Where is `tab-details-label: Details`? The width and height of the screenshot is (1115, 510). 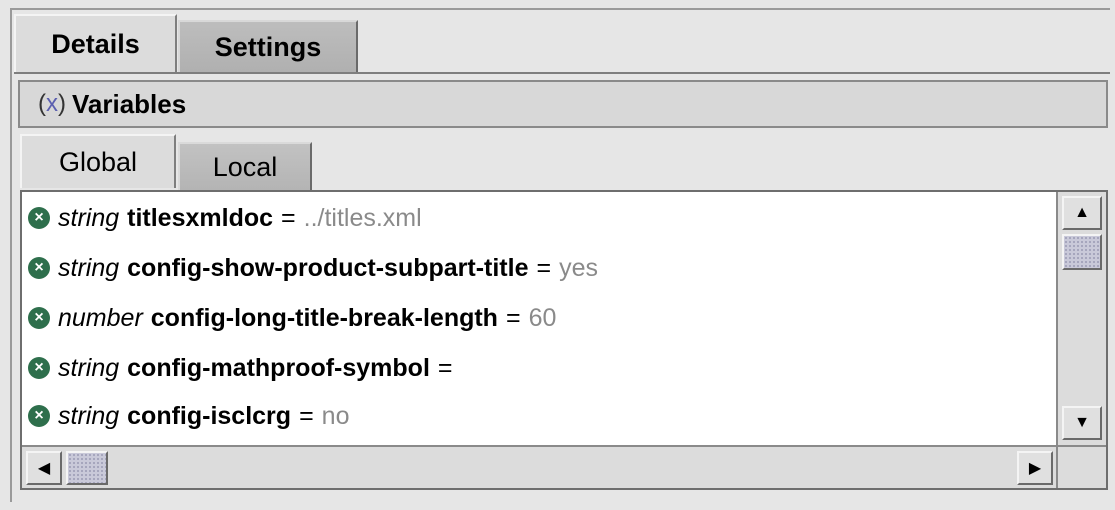
tab-details-label: Details is located at coordinates (95, 43).